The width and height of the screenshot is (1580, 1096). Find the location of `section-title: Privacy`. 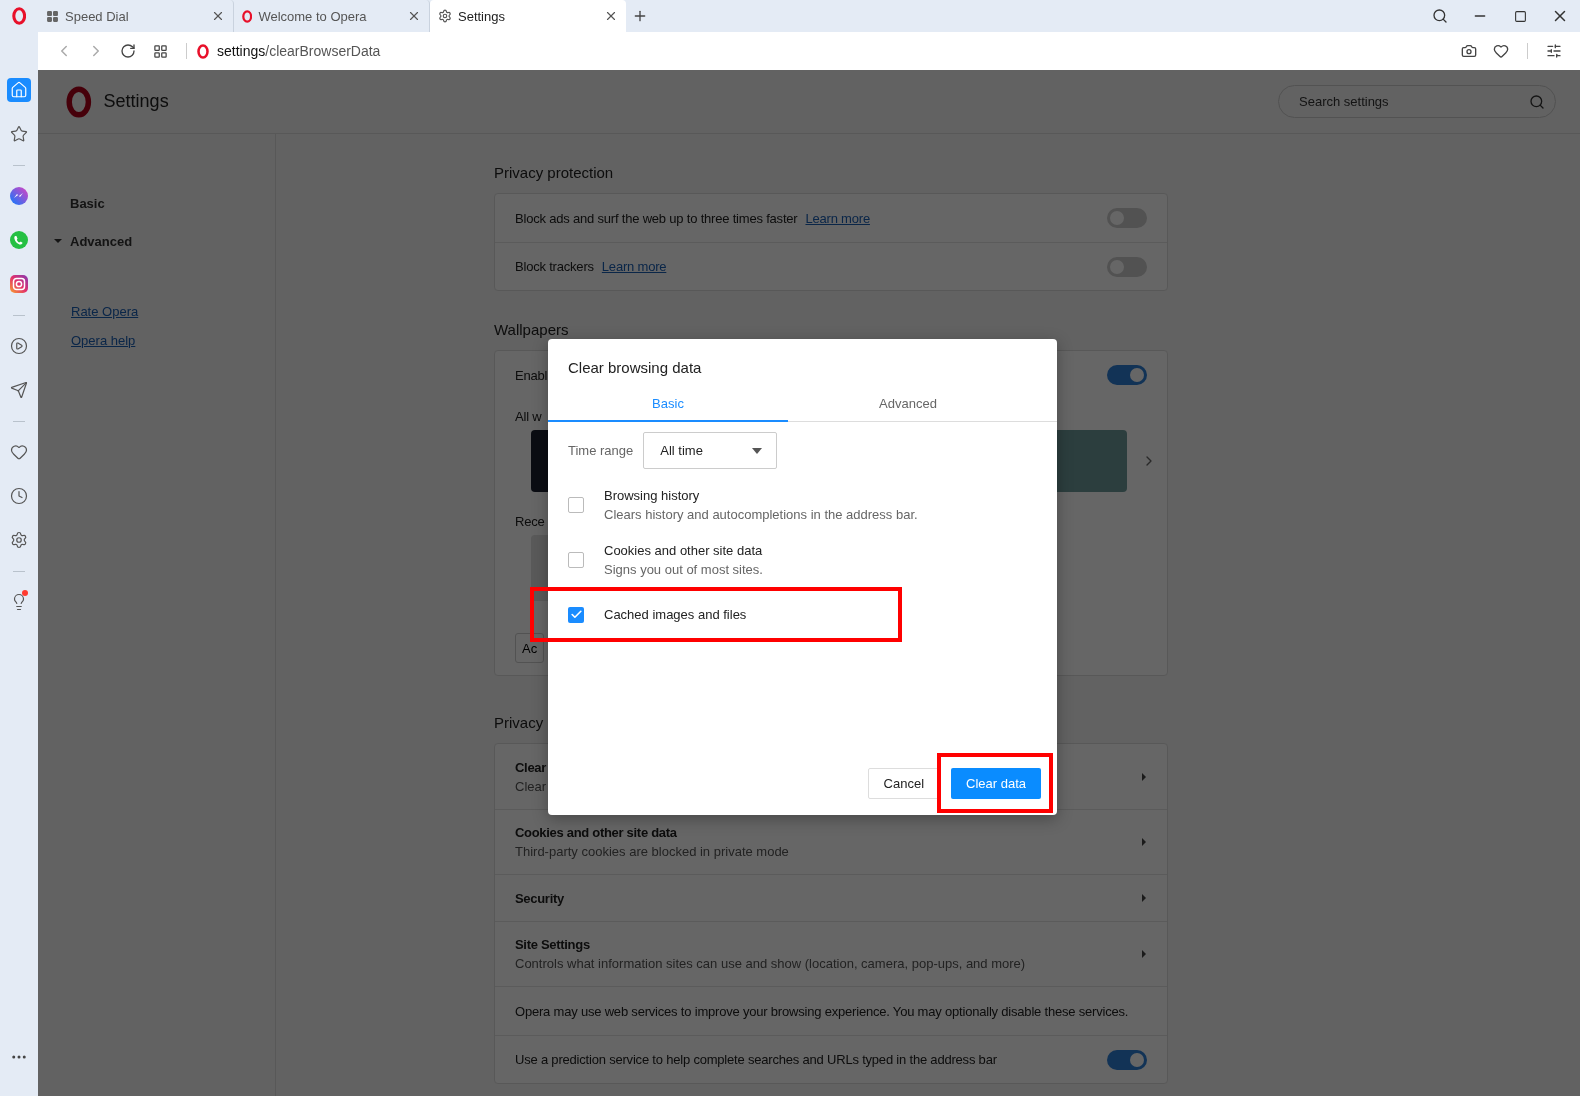

section-title: Privacy is located at coordinates (519, 722).